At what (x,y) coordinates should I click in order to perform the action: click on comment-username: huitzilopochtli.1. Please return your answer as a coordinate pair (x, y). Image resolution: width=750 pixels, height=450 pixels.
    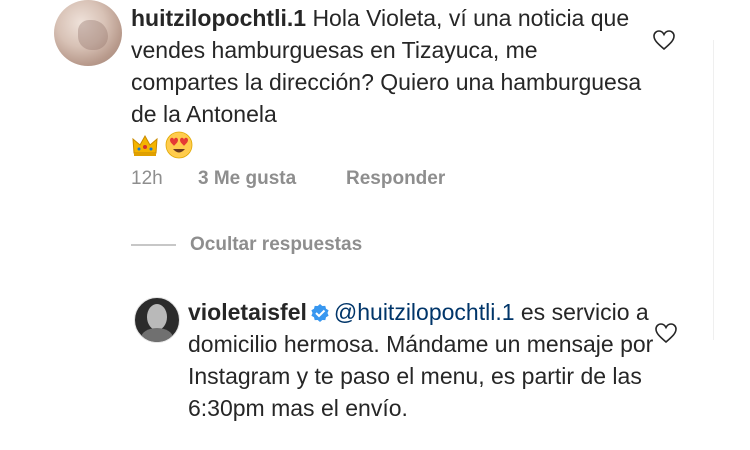
    Looking at the image, I should click on (218, 18).